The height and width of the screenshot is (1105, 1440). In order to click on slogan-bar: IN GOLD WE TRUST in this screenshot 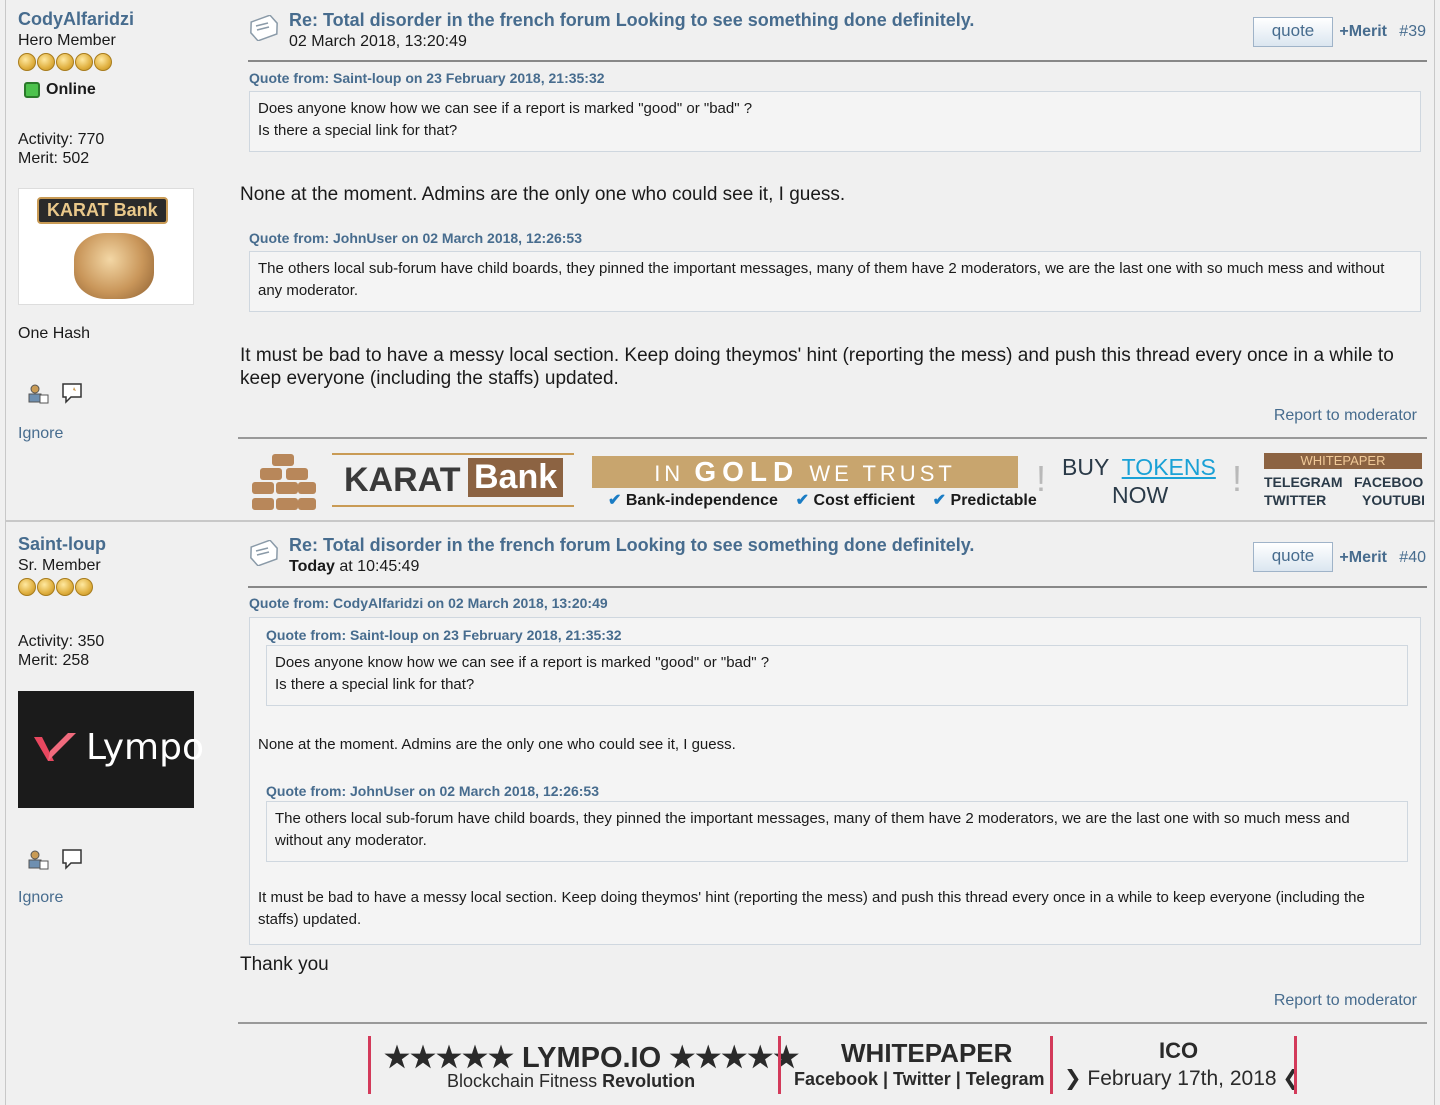, I will do `click(805, 472)`.